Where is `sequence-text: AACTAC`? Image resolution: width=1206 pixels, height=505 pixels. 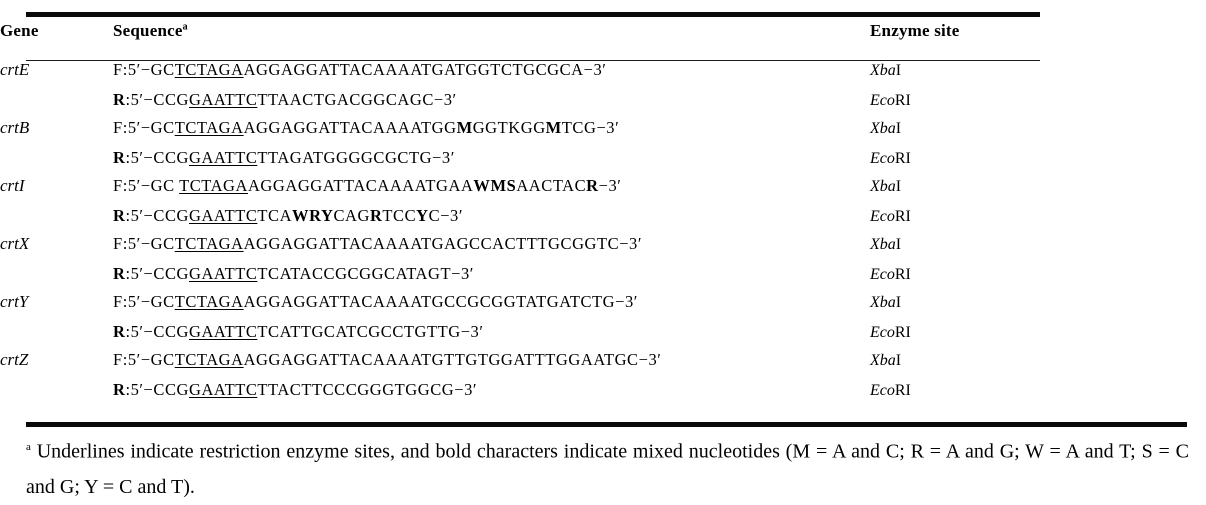
sequence-text: AACTAC is located at coordinates (551, 186).